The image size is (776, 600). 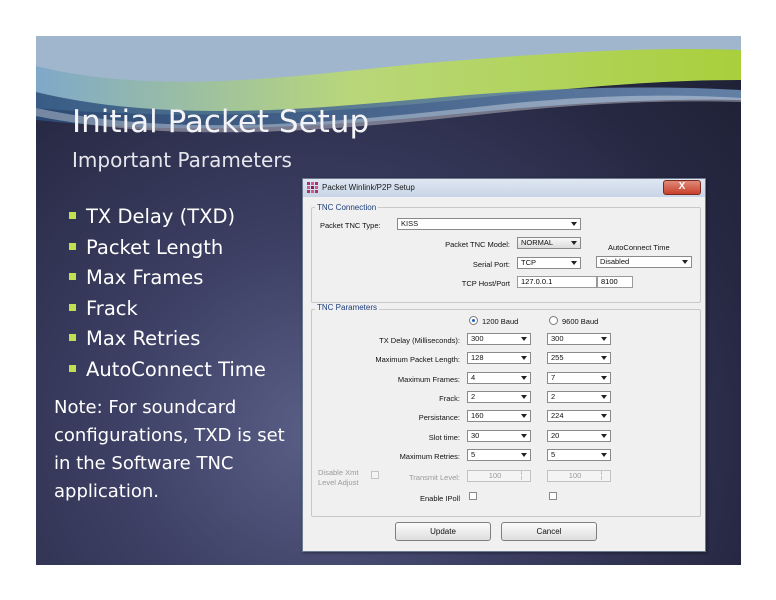 What do you see at coordinates (579, 416) in the screenshot?
I see `persistance-9600-select: 224` at bounding box center [579, 416].